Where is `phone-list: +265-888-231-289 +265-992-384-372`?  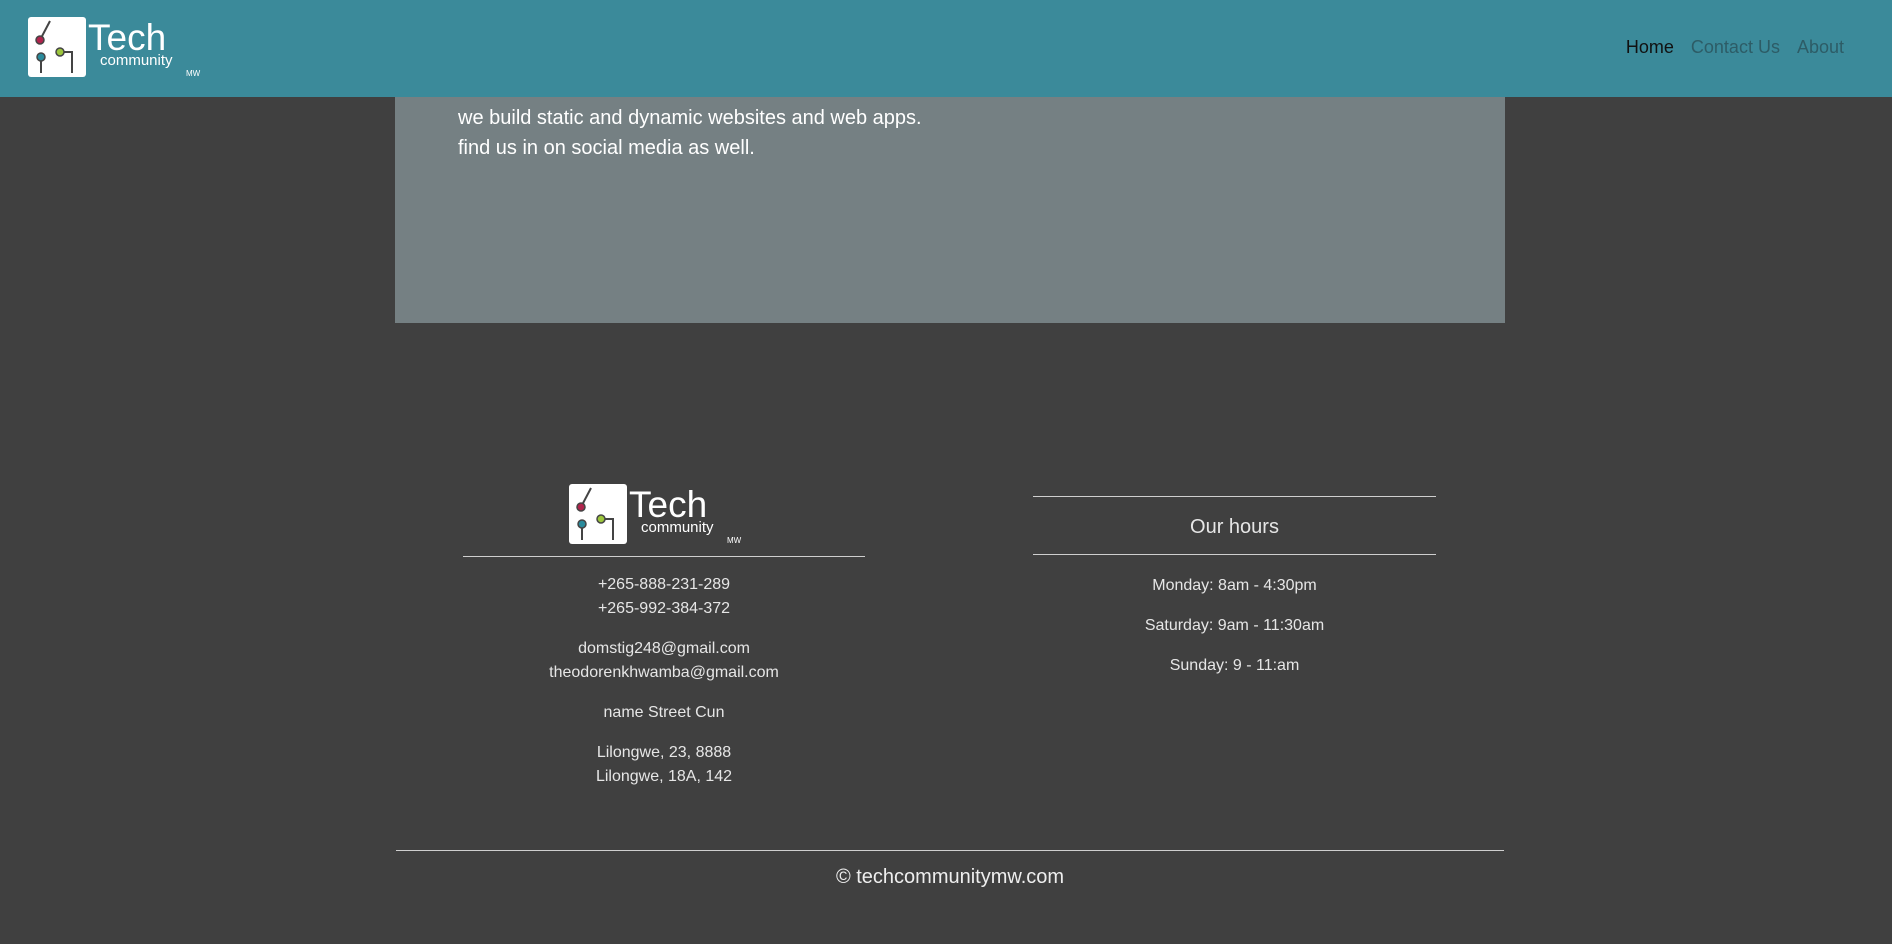
phone-list: +265-888-231-289 +265-992-384-372 is located at coordinates (664, 597).